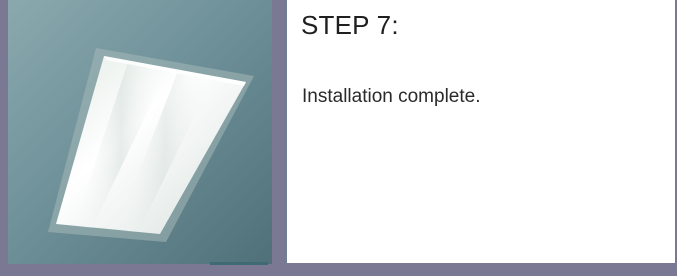  I want to click on step-description: Installation complete., so click(391, 96).